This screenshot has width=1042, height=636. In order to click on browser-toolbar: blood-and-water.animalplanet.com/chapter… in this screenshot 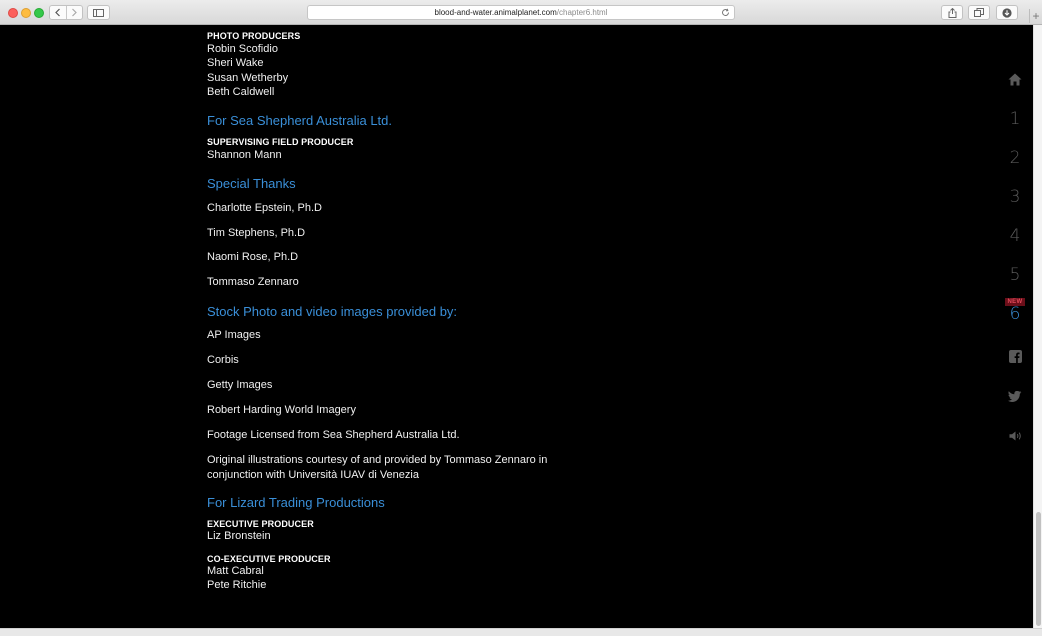, I will do `click(521, 12)`.